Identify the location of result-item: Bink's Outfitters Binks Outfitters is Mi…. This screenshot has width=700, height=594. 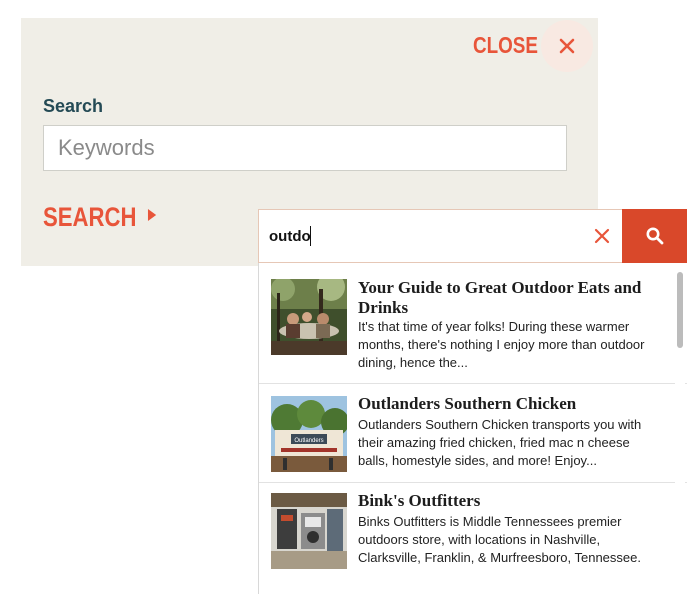
(473, 538).